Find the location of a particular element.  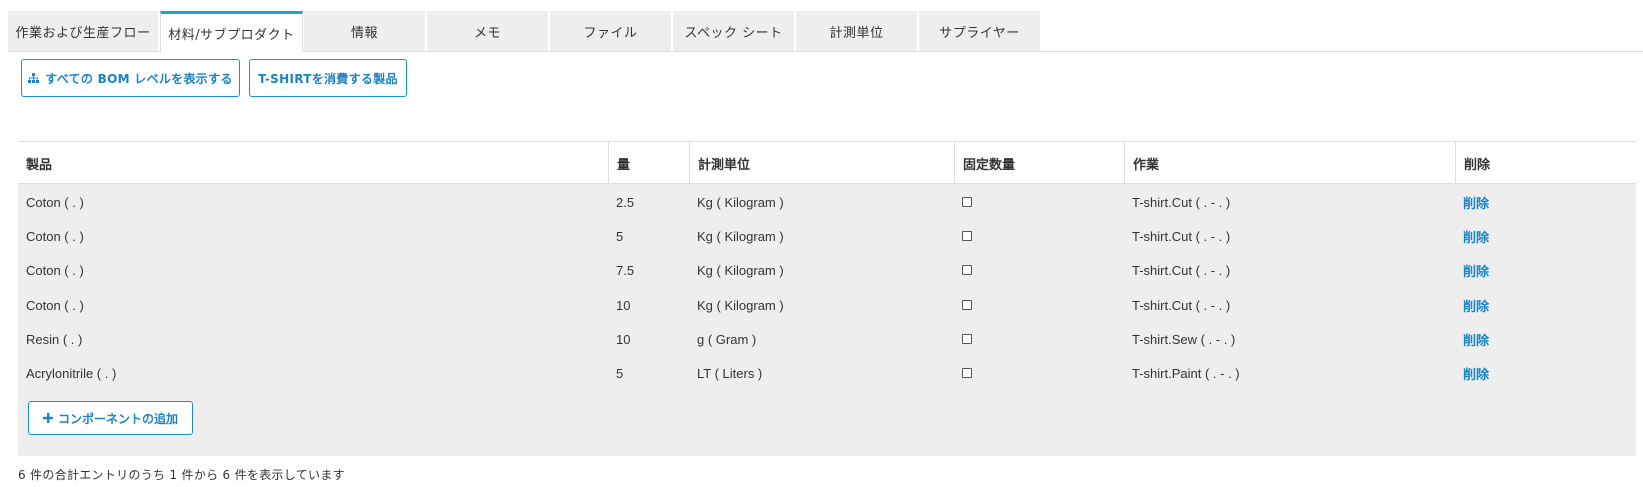

quantity-cell: 2.5 is located at coordinates (625, 202).